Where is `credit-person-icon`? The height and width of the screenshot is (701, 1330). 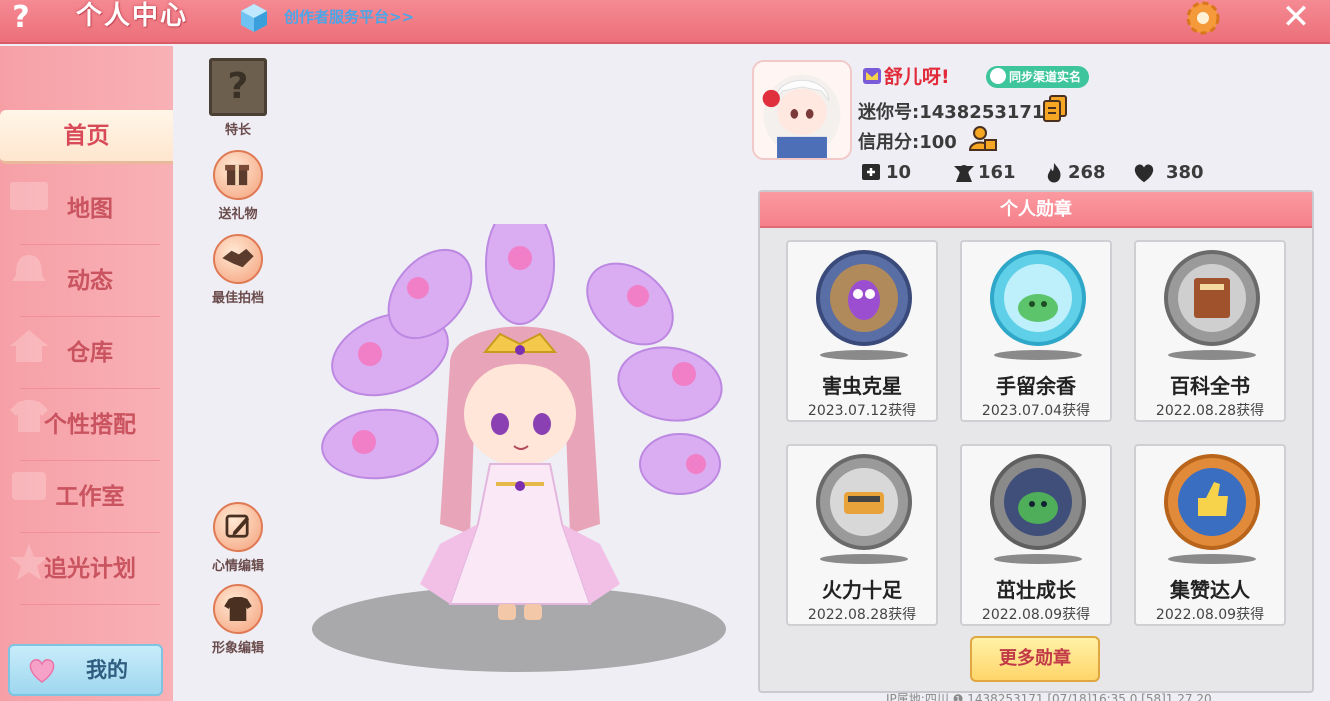 credit-person-icon is located at coordinates (983, 138).